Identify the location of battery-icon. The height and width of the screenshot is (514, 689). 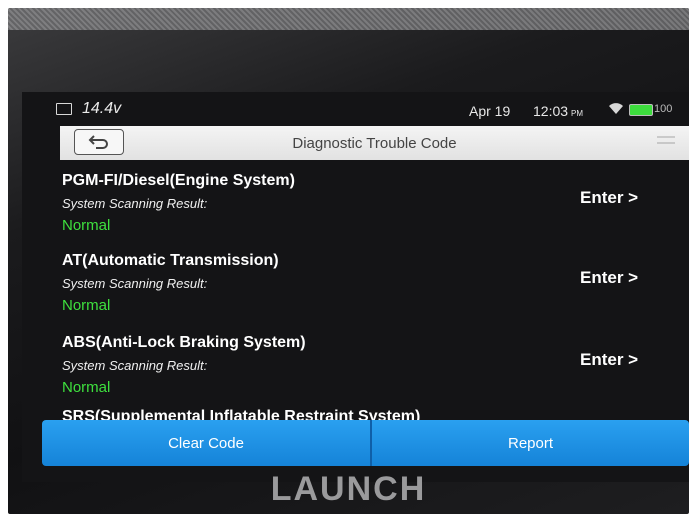
(641, 110).